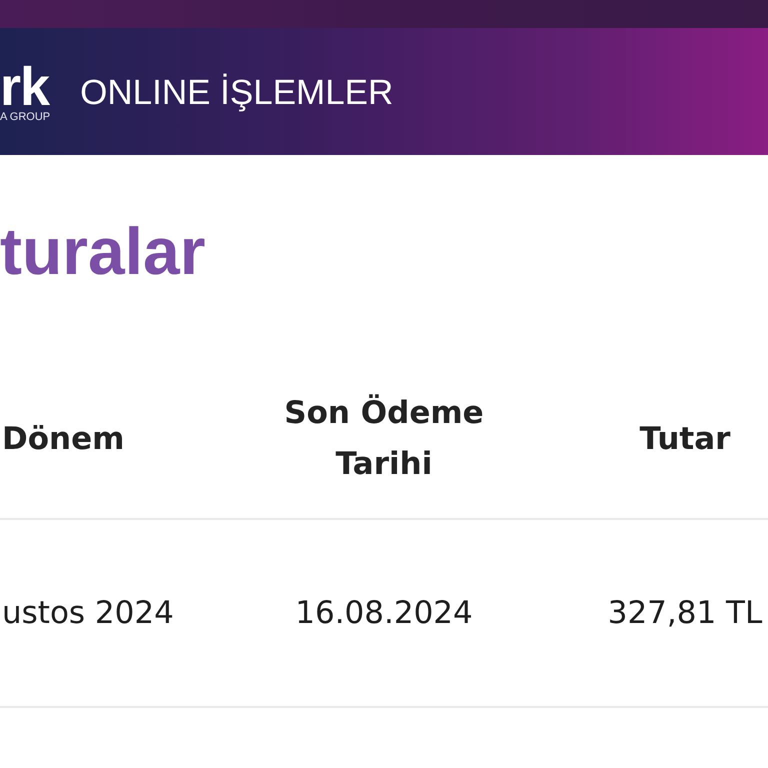 The image size is (768, 768). I want to click on table-cell-text: 16.08.2024, so click(384, 613).